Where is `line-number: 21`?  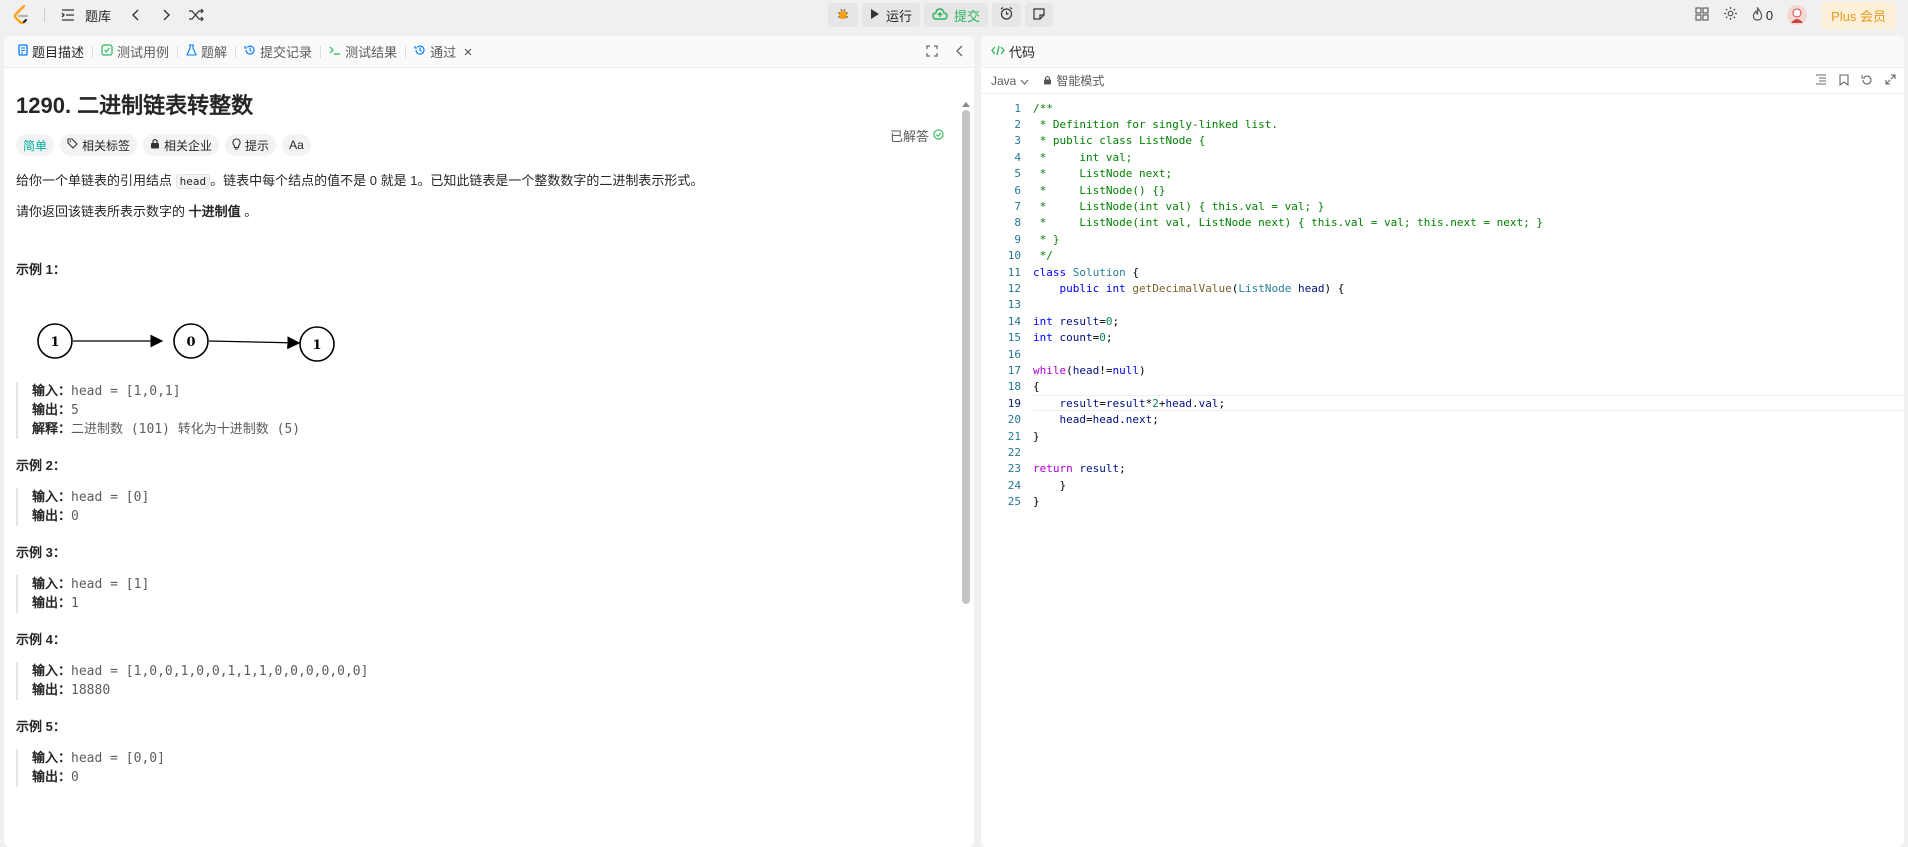 line-number: 21 is located at coordinates (1014, 436).